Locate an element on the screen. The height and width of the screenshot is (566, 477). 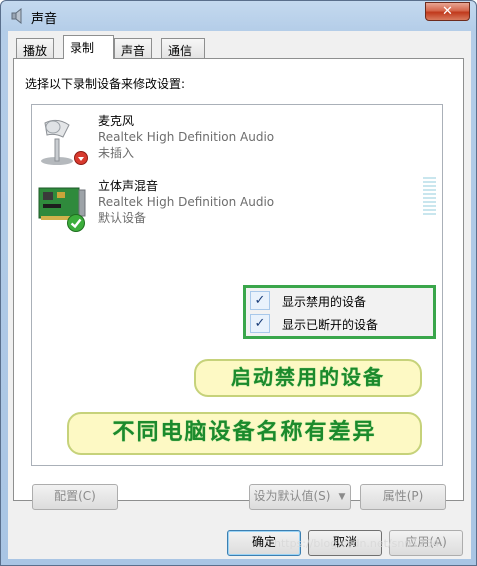
watermark: https://blog.csdn.net/snn1234 is located at coordinates (357, 543).